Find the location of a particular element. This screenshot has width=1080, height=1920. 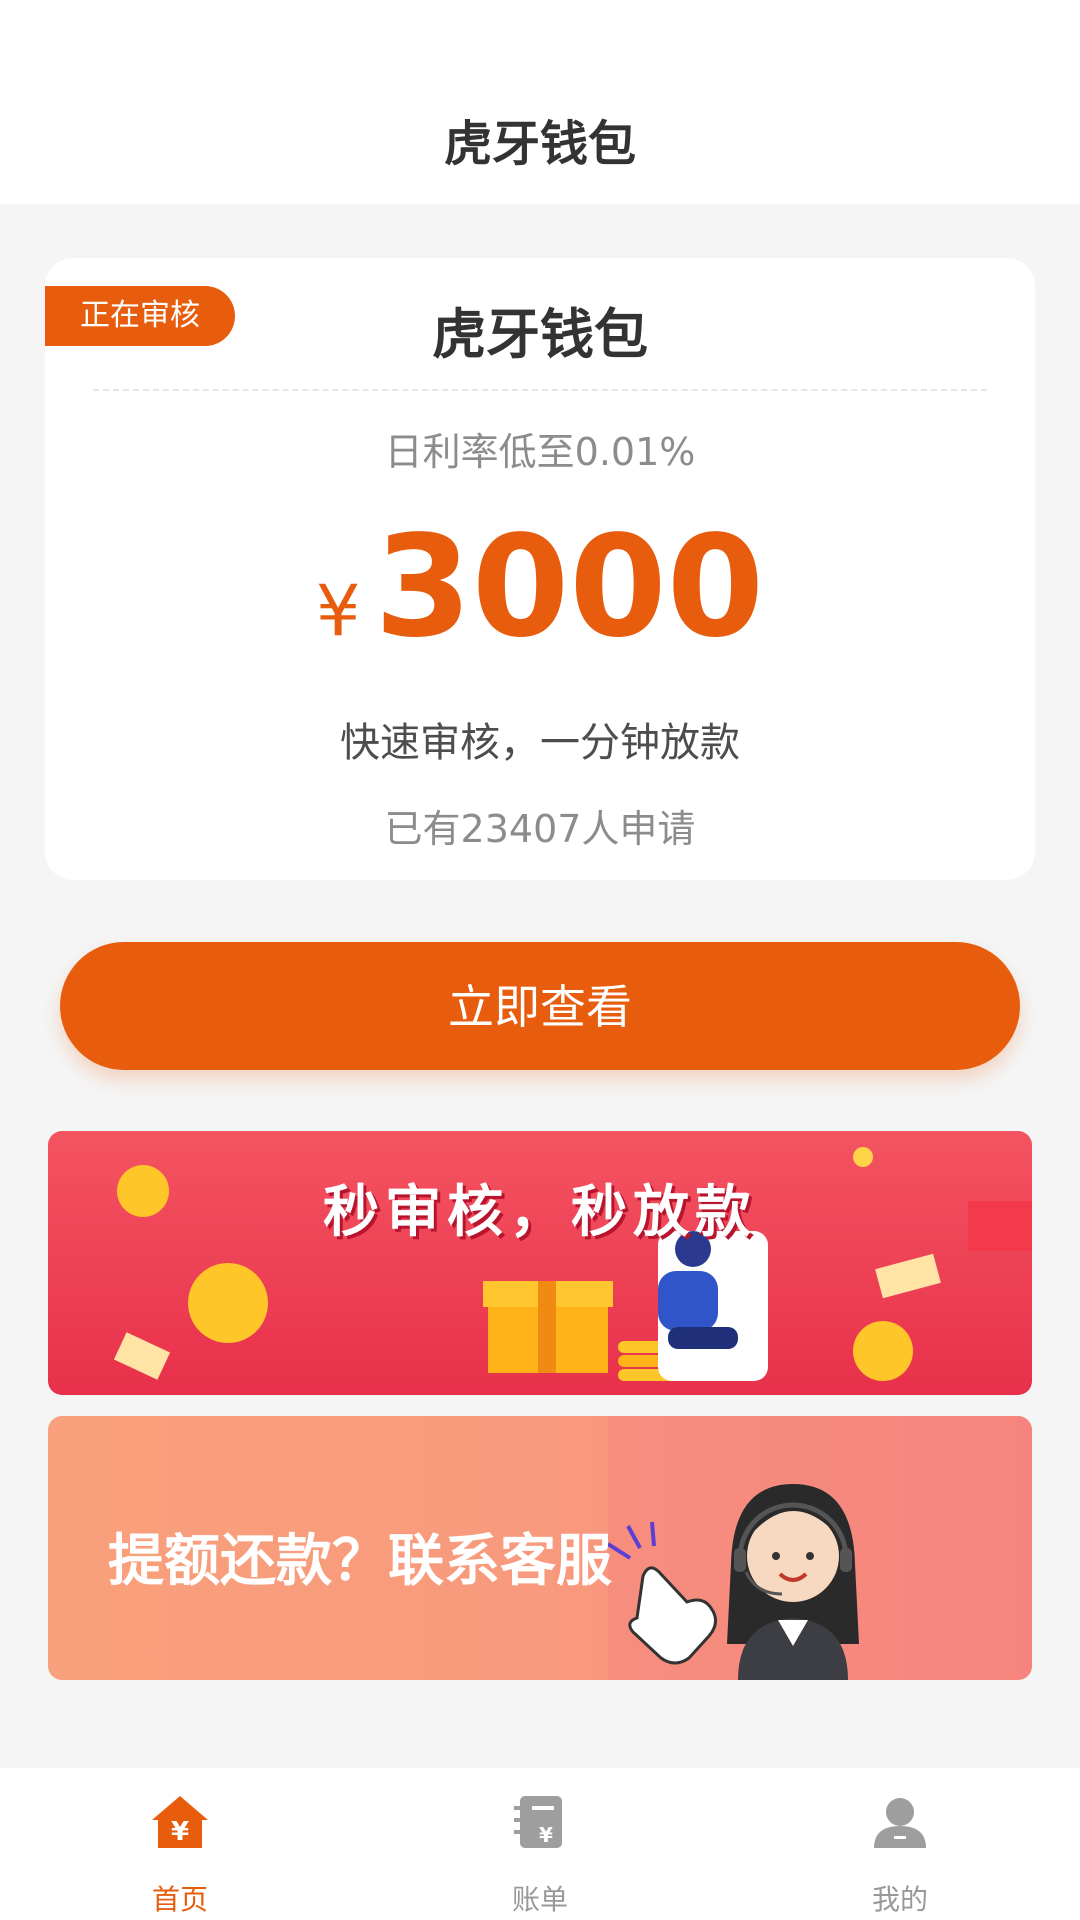

tab-profile: 我的 is located at coordinates (900, 1844).